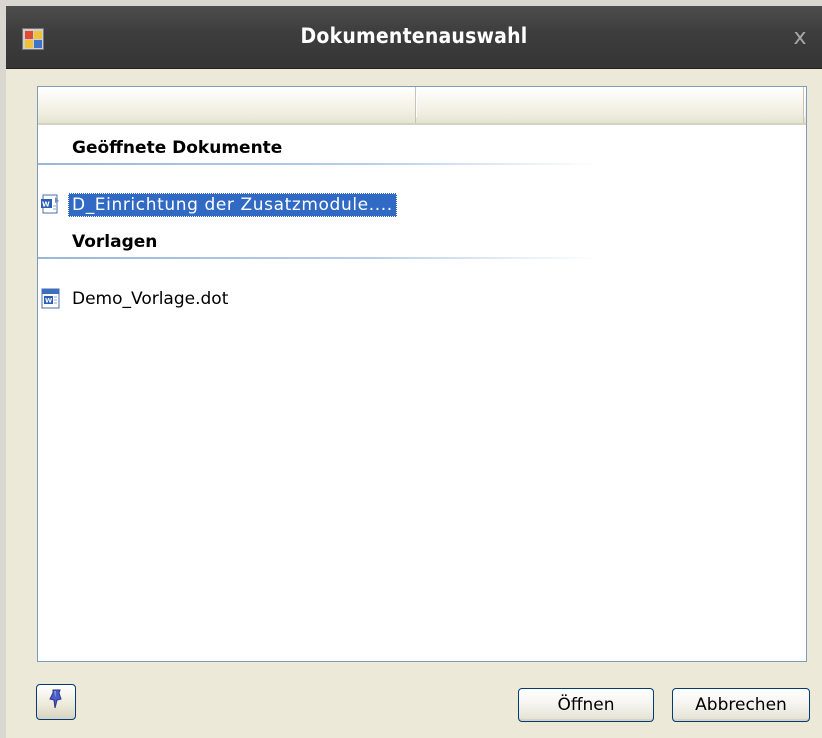 Image resolution: width=822 pixels, height=738 pixels. What do you see at coordinates (51, 205) in the screenshot?
I see `word-document-icon: W` at bounding box center [51, 205].